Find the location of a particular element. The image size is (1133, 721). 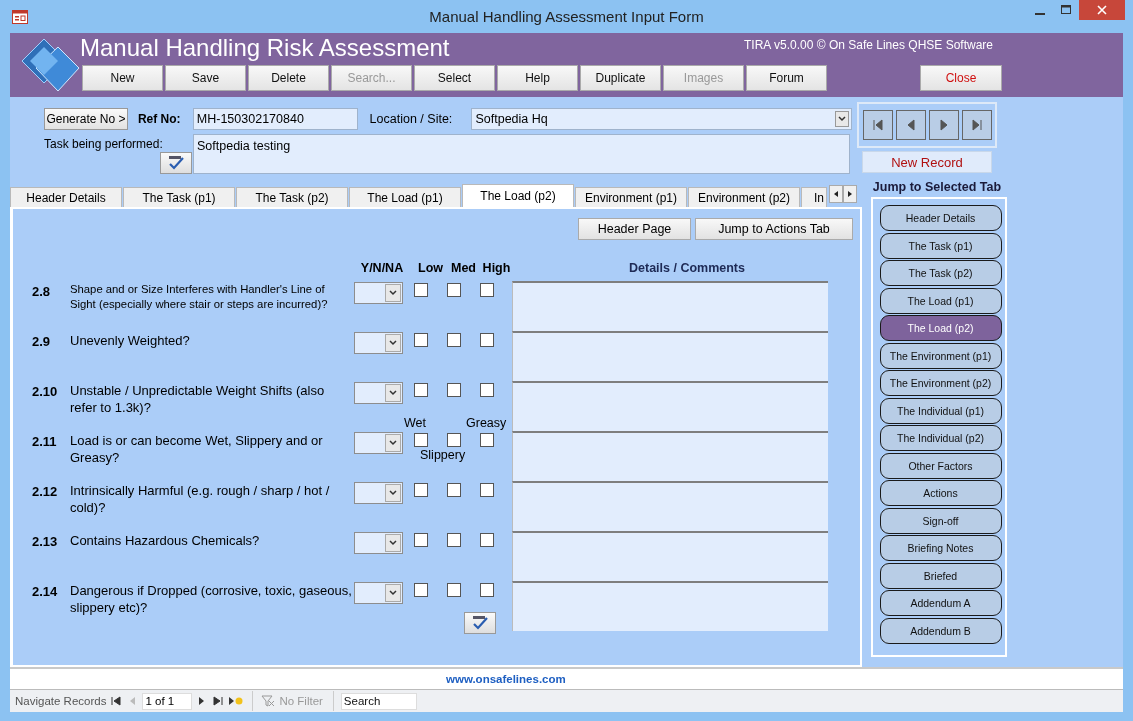

generate-number-button: Generate No > is located at coordinates (86, 119).